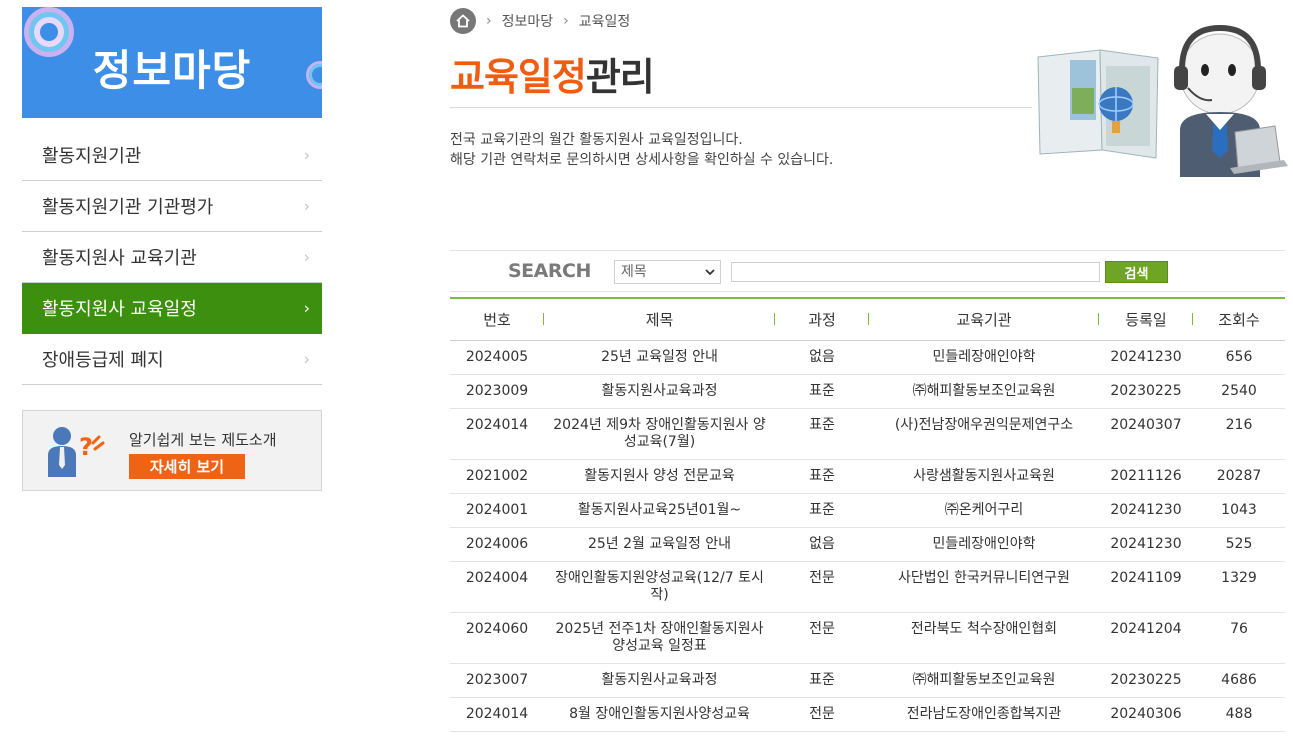  What do you see at coordinates (984, 510) in the screenshot?
I see `cell-institution: ㈜온케어구리` at bounding box center [984, 510].